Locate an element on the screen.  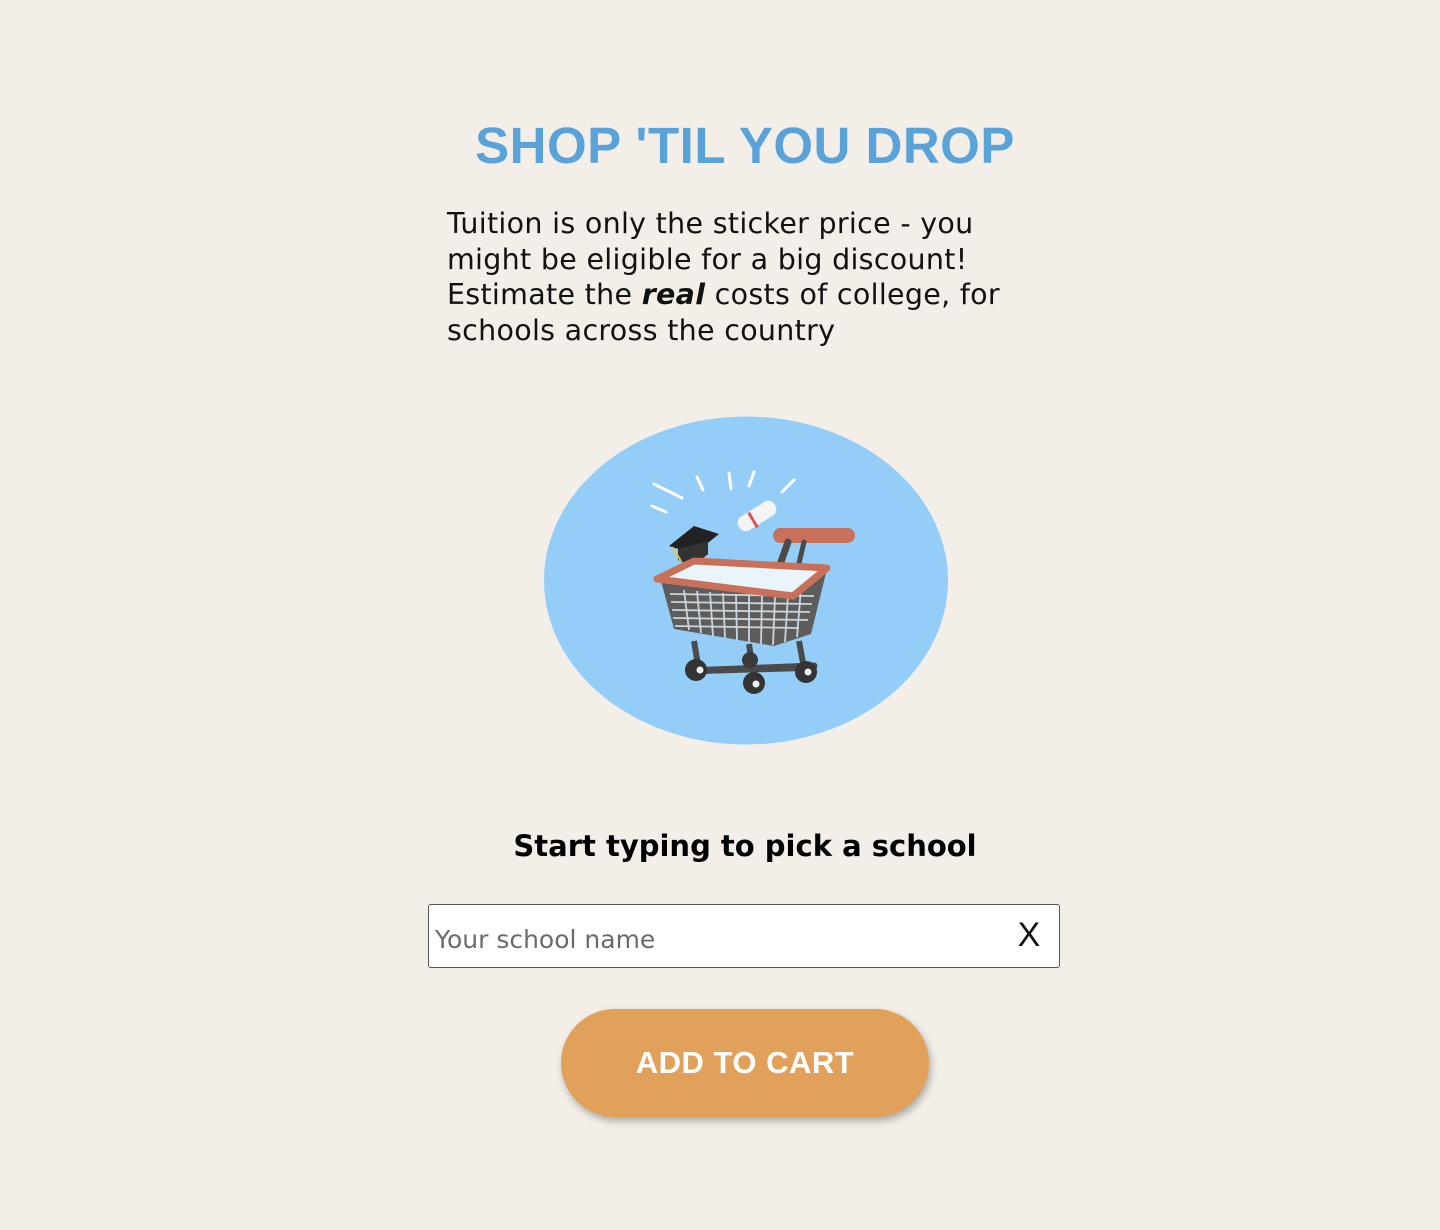
school-search-box: X is located at coordinates (744, 937).